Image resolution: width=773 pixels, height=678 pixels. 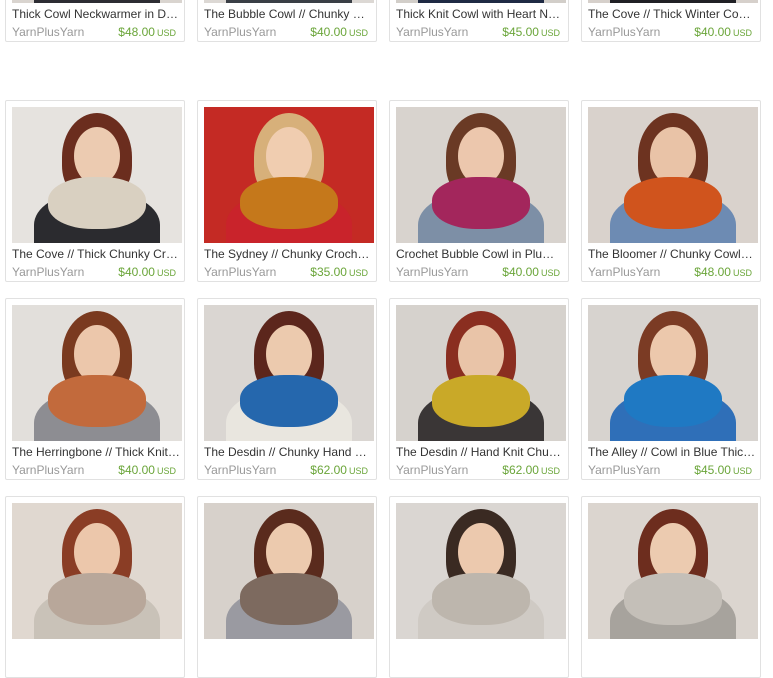 What do you see at coordinates (673, 373) in the screenshot?
I see `model-in-bright-blue-cowl-photo` at bounding box center [673, 373].